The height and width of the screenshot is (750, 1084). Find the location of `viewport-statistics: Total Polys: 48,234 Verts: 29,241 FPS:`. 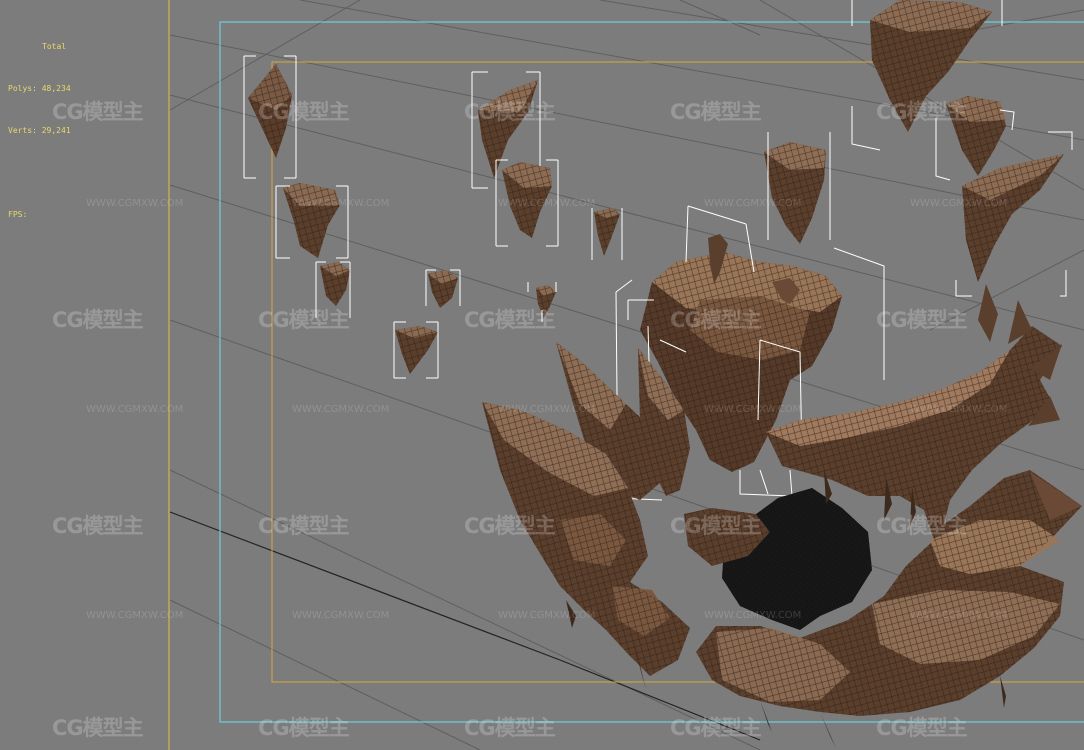

viewport-statistics: Total Polys: 48,234 Verts: 29,241 FPS: is located at coordinates (39, 131).